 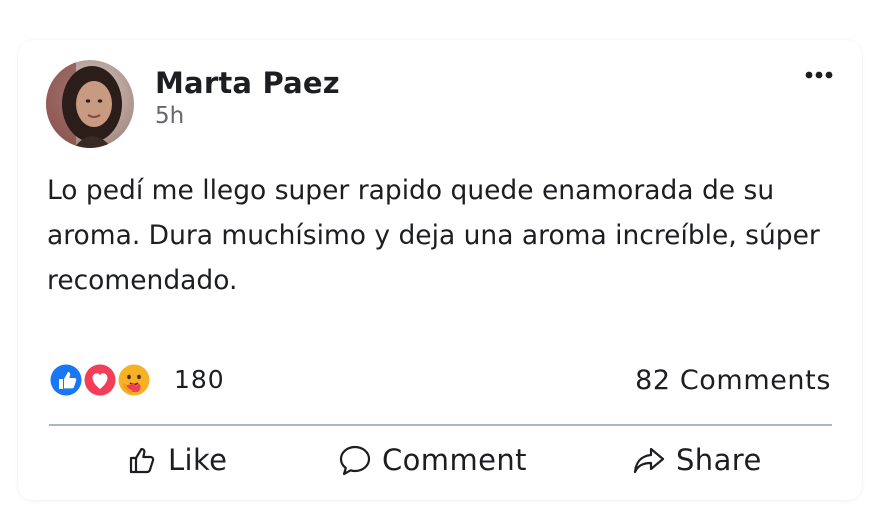 What do you see at coordinates (142, 460) in the screenshot?
I see `thumbs-up-icon` at bounding box center [142, 460].